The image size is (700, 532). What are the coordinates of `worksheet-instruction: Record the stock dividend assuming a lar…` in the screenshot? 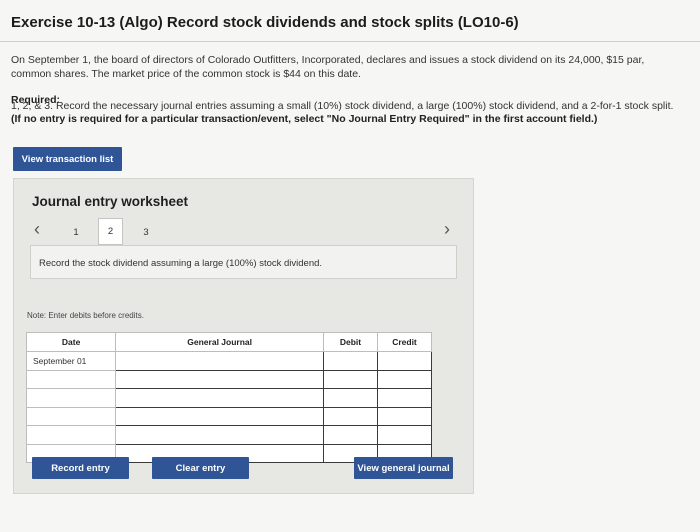 It's located at (181, 263).